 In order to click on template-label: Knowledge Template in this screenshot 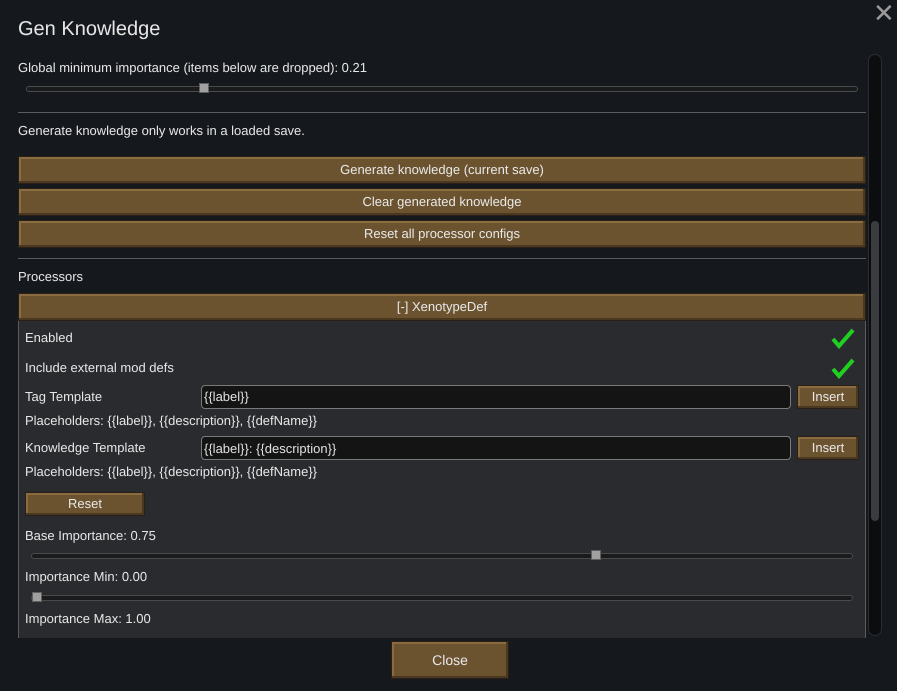, I will do `click(85, 448)`.